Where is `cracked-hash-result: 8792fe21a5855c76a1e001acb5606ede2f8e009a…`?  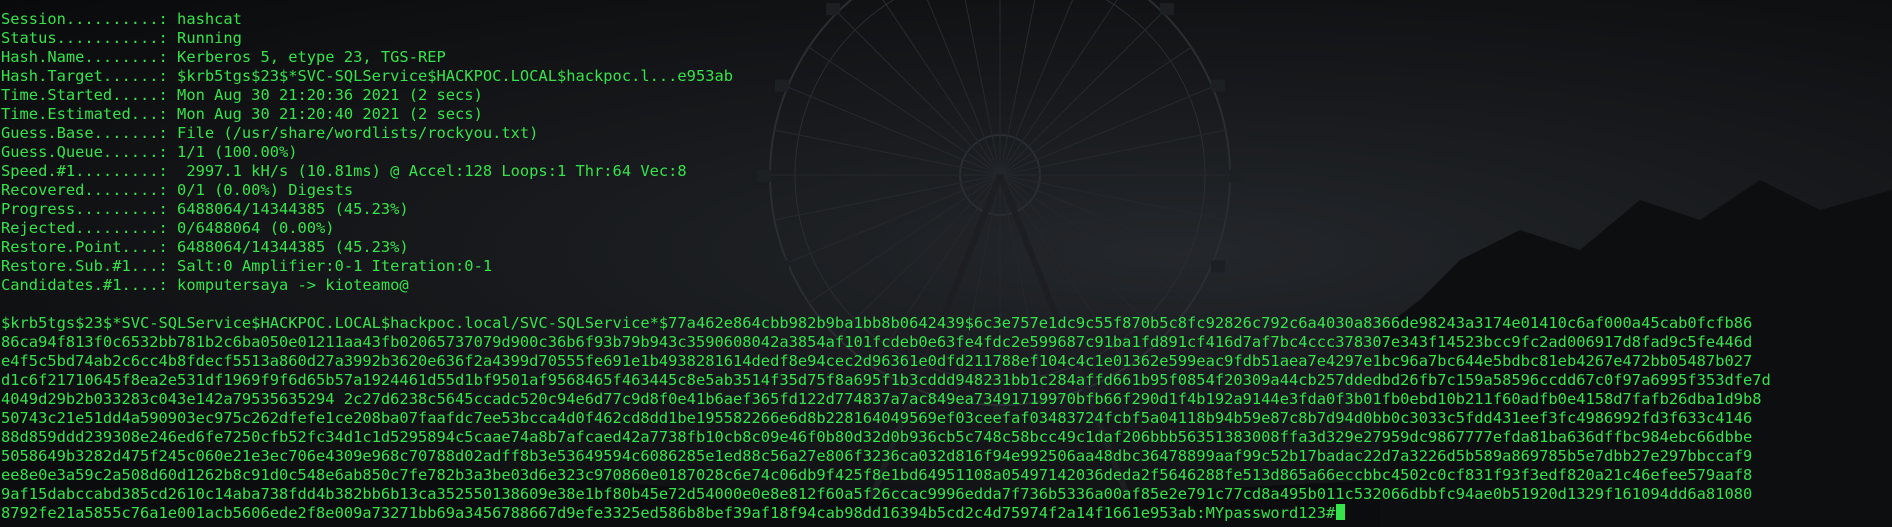
cracked-hash-result: 8792fe21a5855c76a1e001acb5606ede2f8e009a… is located at coordinates (668, 513).